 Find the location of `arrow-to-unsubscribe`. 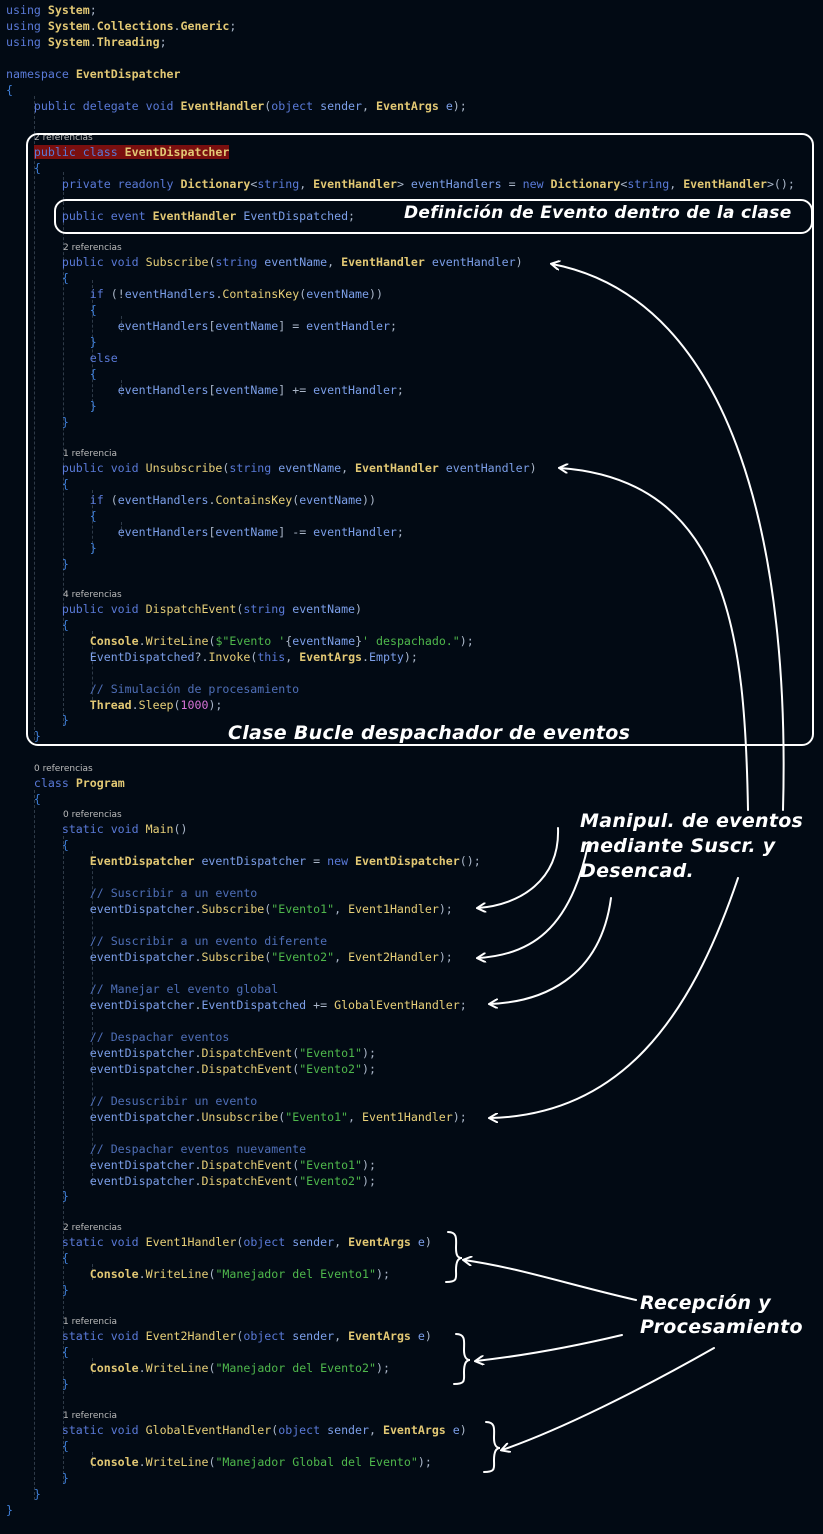

arrow-to-unsubscribe is located at coordinates (654, 639).